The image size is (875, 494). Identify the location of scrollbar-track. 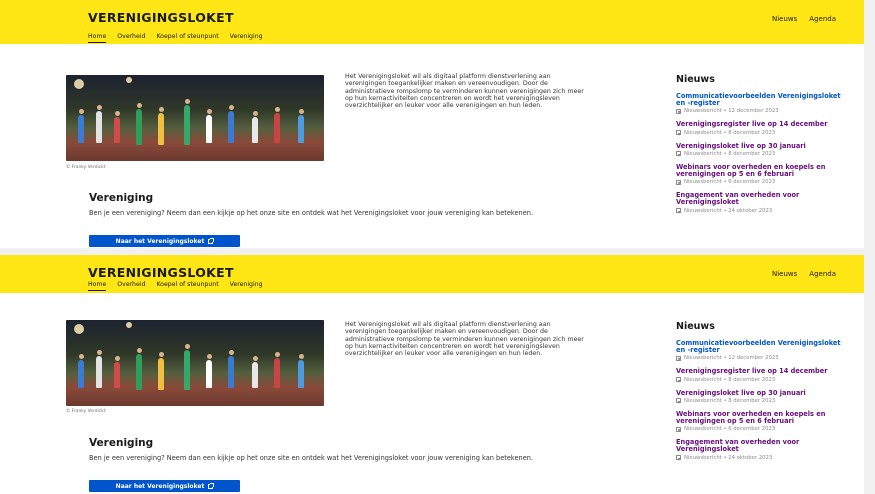
(869, 247).